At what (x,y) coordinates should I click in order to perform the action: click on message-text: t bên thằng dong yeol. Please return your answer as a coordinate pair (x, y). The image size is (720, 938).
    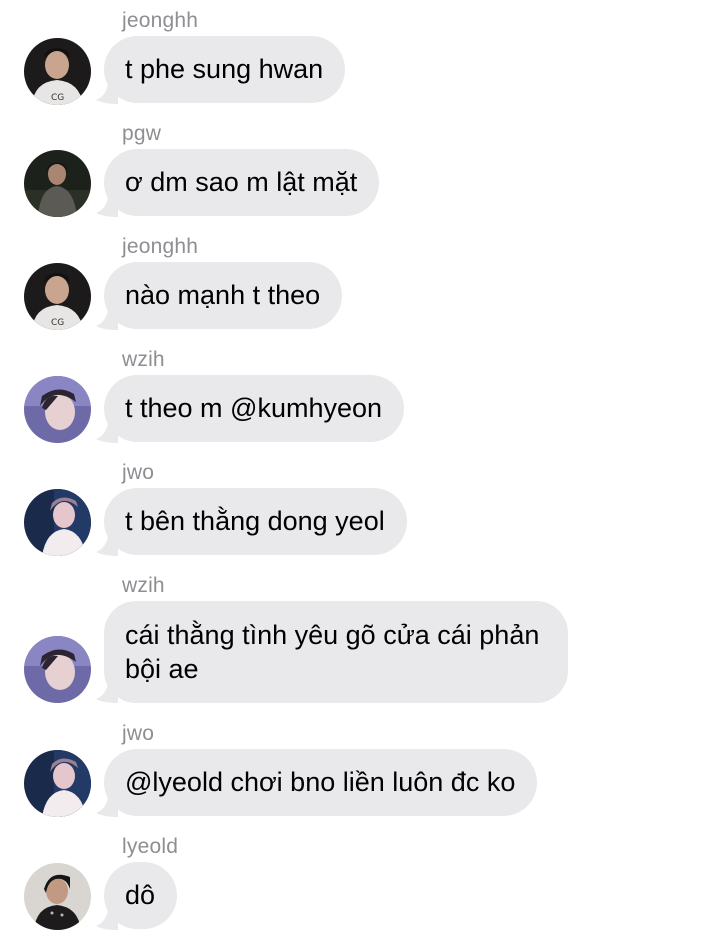
    Looking at the image, I should click on (255, 521).